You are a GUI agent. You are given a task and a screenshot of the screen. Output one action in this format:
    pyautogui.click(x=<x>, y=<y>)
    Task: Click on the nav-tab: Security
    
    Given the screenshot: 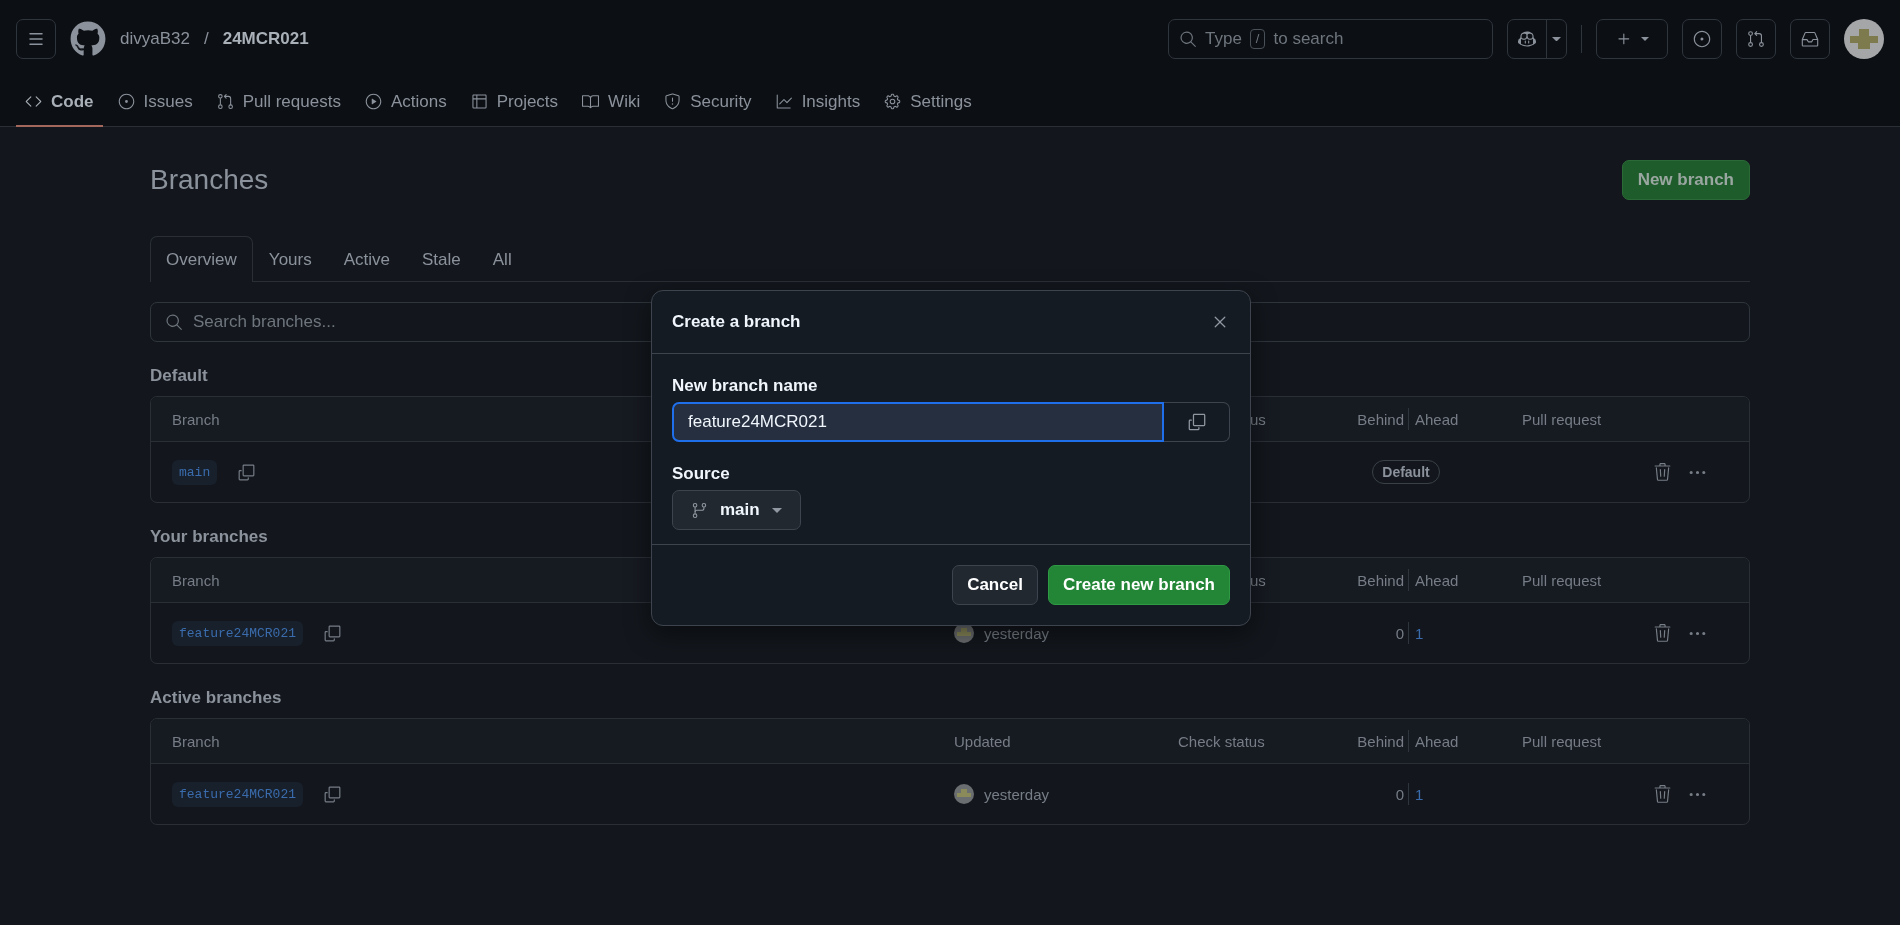 What is the action you would take?
    pyautogui.click(x=708, y=102)
    